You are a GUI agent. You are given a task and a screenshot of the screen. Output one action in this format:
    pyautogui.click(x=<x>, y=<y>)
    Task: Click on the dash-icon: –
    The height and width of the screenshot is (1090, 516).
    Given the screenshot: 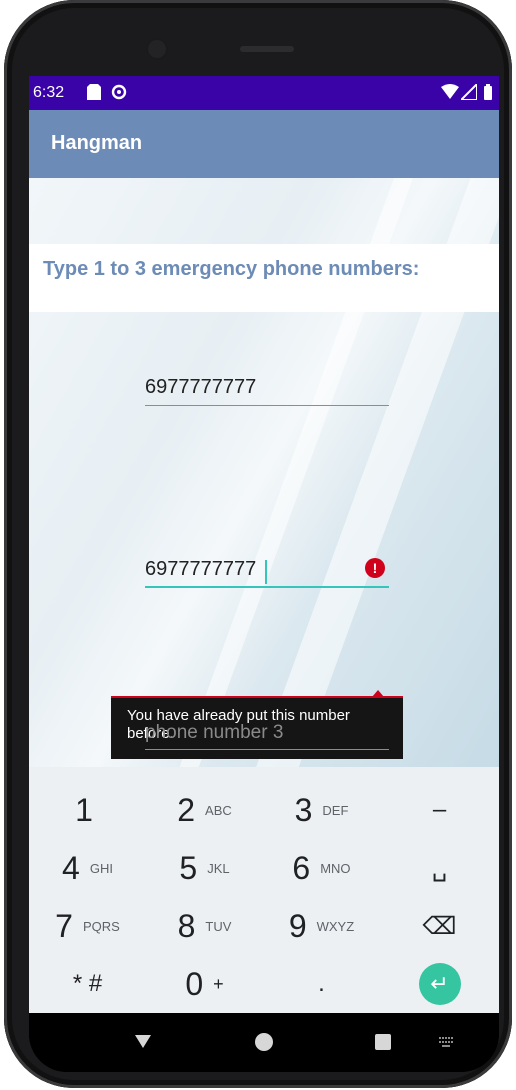 What is the action you would take?
    pyautogui.click(x=439, y=809)
    